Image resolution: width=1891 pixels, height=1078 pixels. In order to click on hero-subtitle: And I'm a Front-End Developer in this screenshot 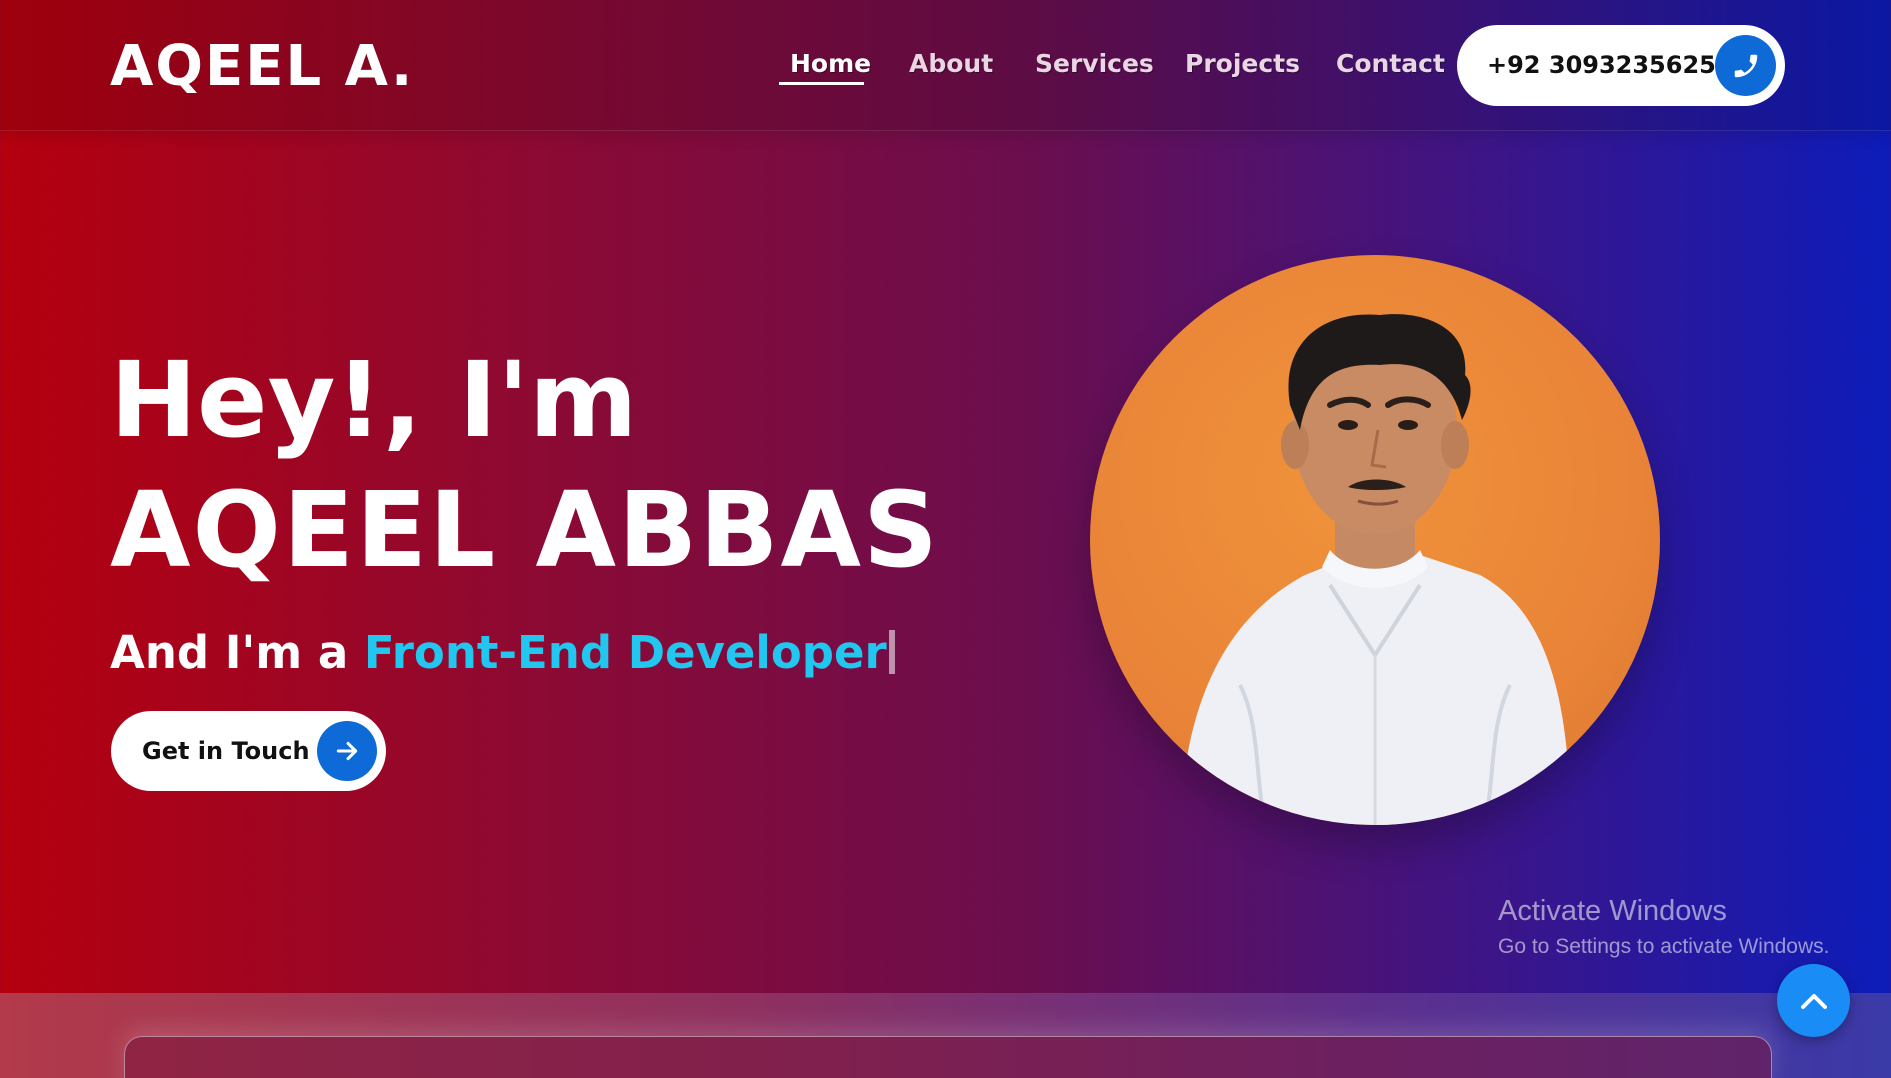, I will do `click(502, 653)`.